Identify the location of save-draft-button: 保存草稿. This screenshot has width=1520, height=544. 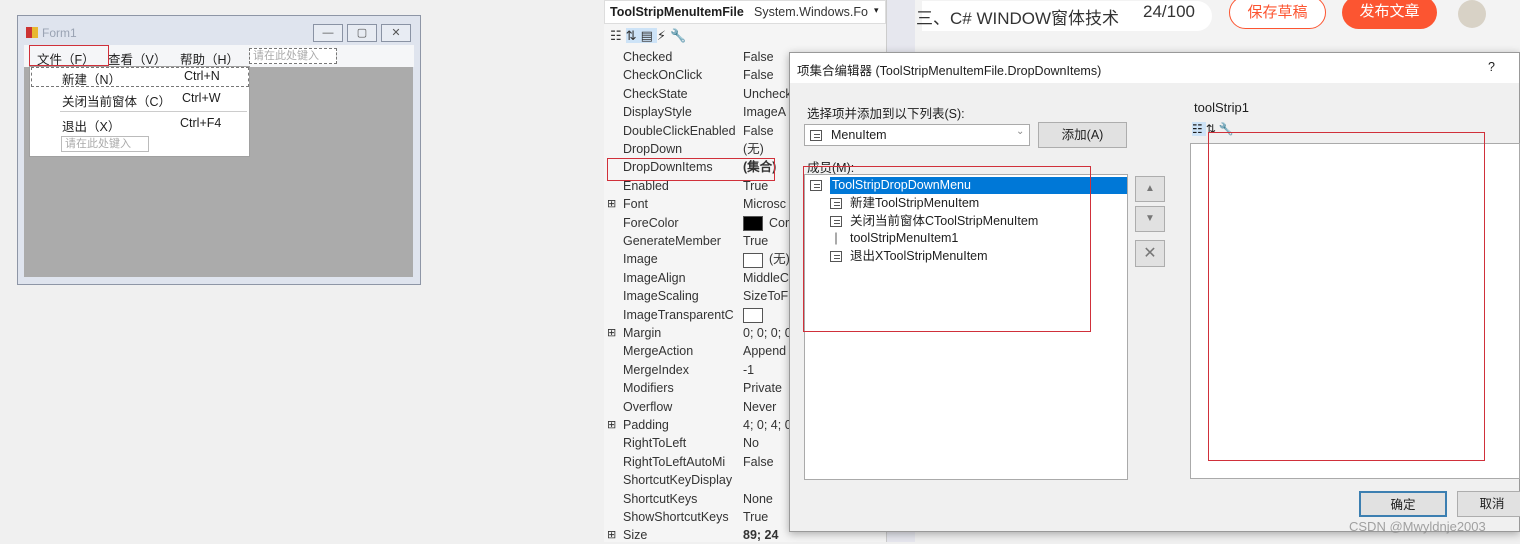
(1277, 14).